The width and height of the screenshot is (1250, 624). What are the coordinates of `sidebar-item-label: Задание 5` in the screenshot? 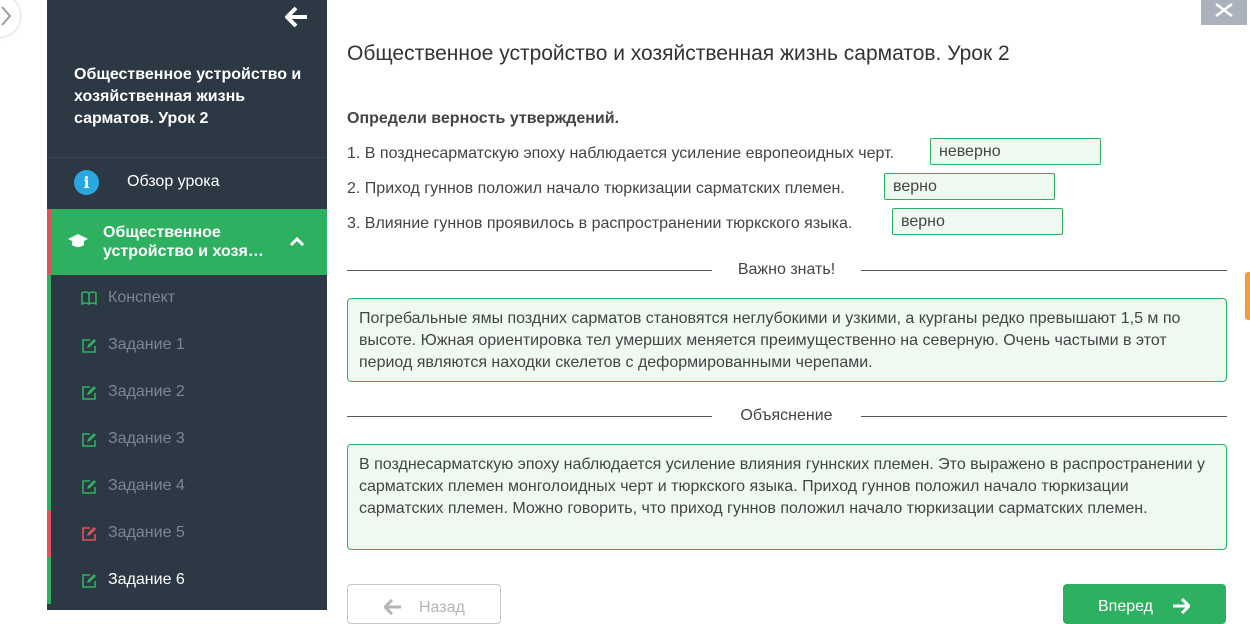 It's located at (146, 532).